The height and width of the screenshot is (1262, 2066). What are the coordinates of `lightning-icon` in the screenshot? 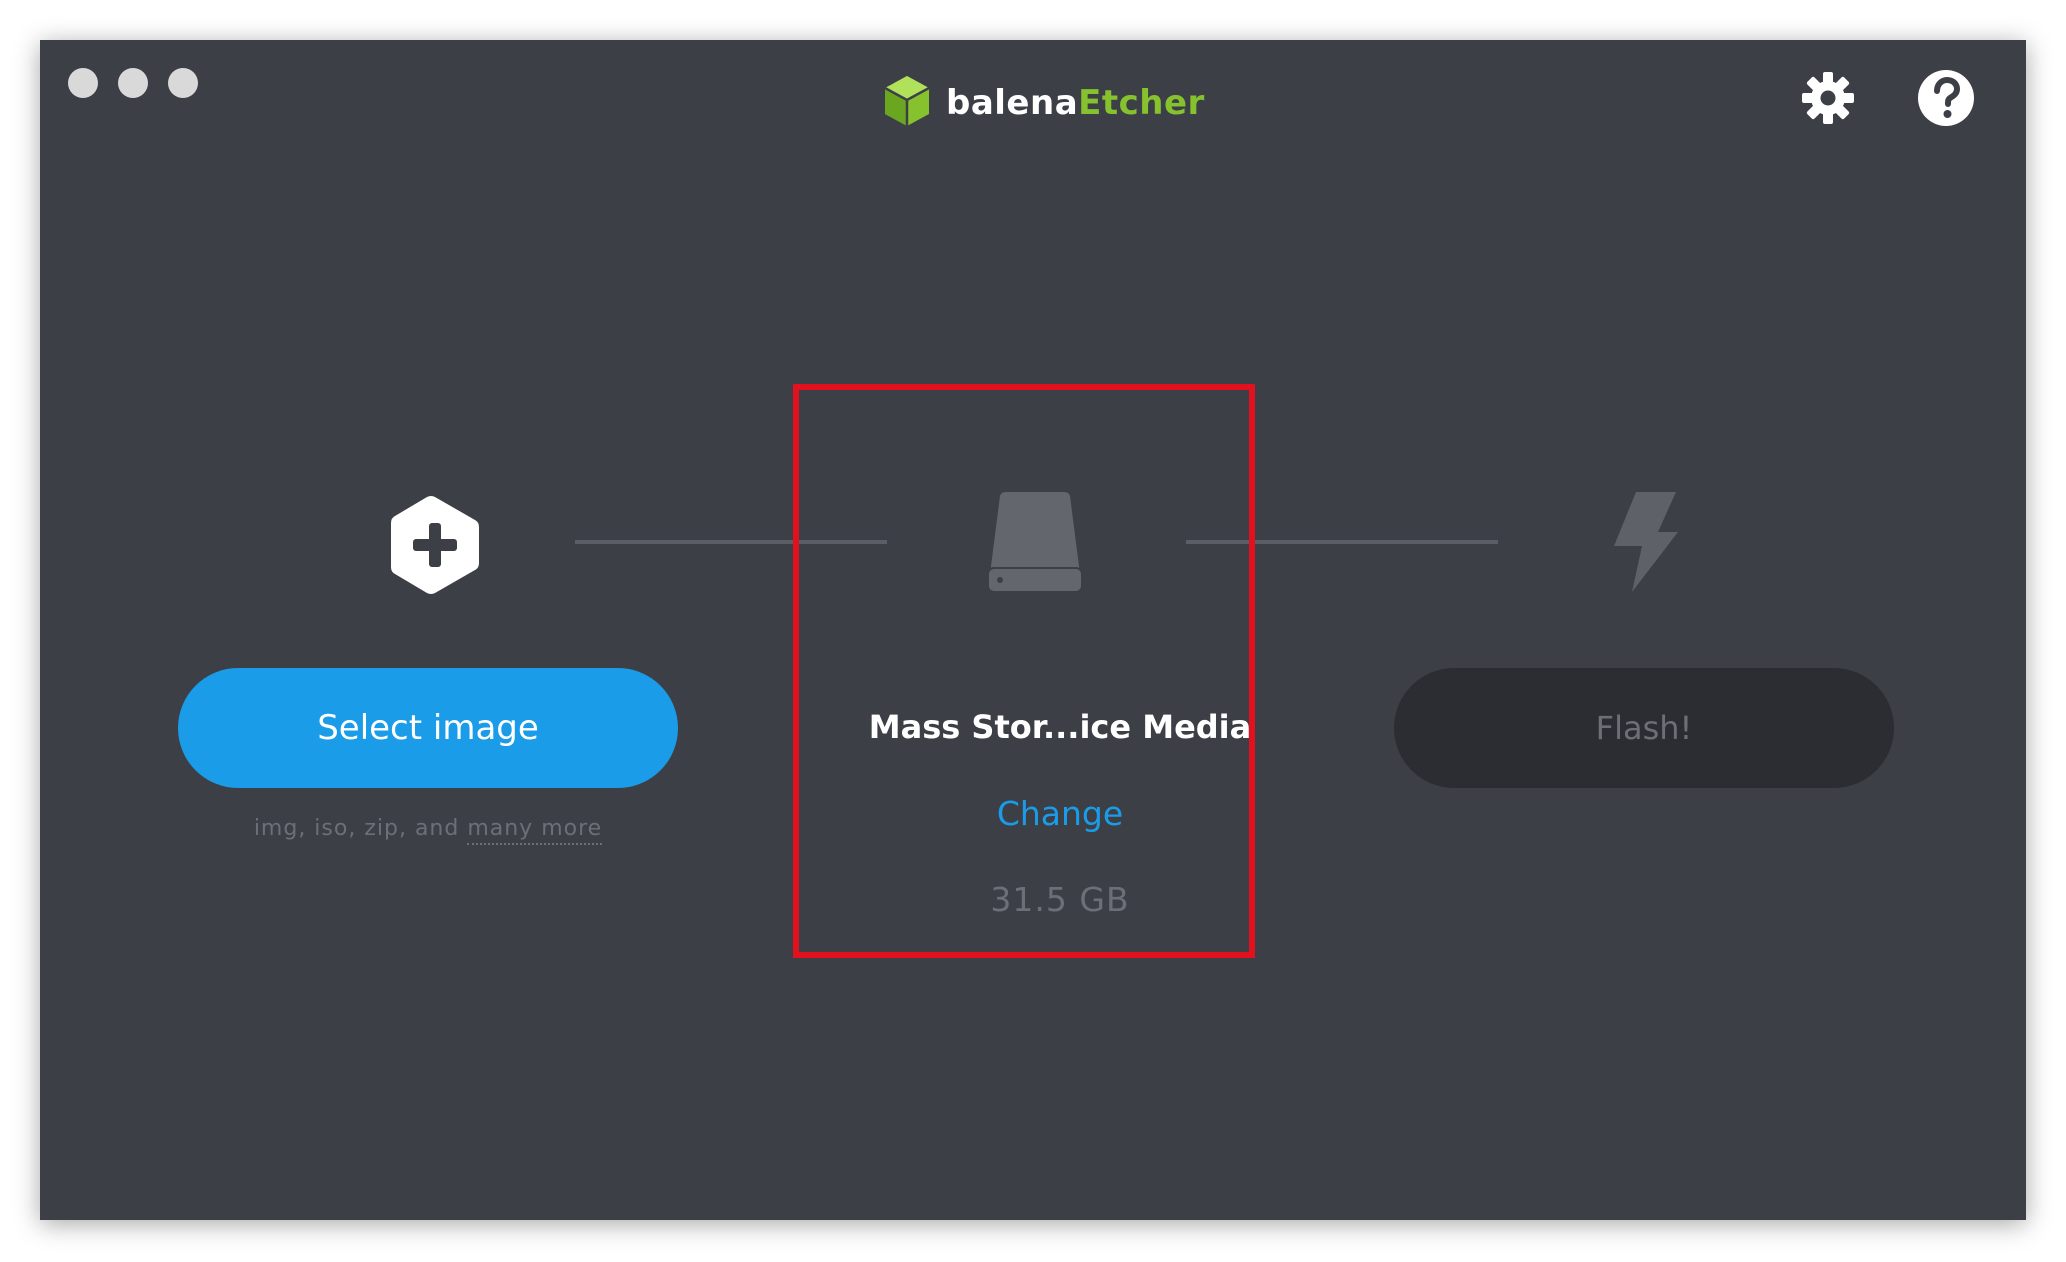 It's located at (1645, 542).